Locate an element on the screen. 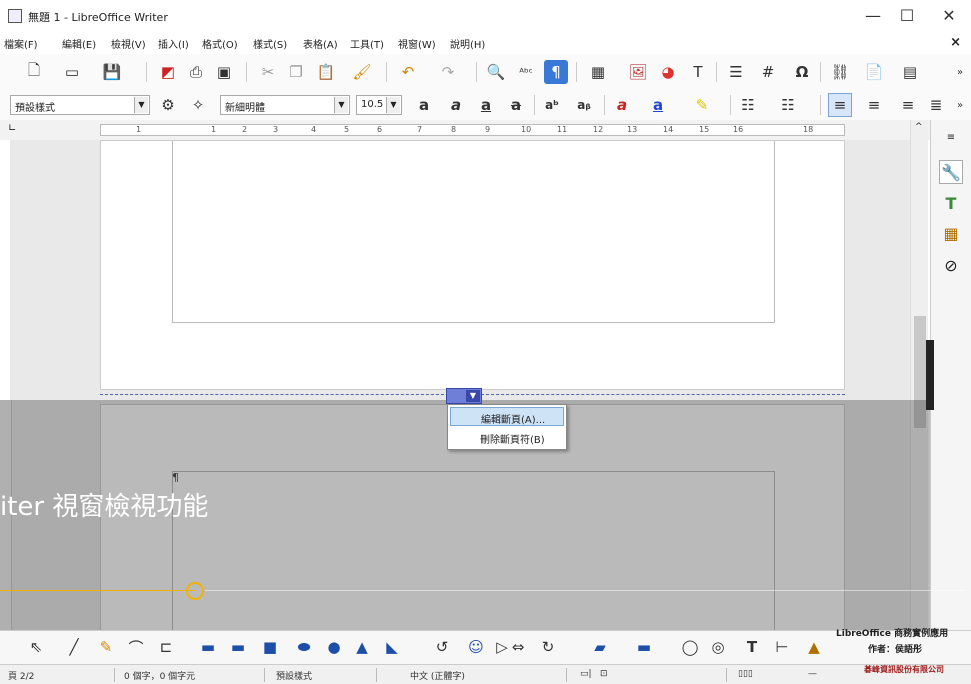 The image size is (971, 684). menu-edit: 編輯(E) is located at coordinates (79, 43).